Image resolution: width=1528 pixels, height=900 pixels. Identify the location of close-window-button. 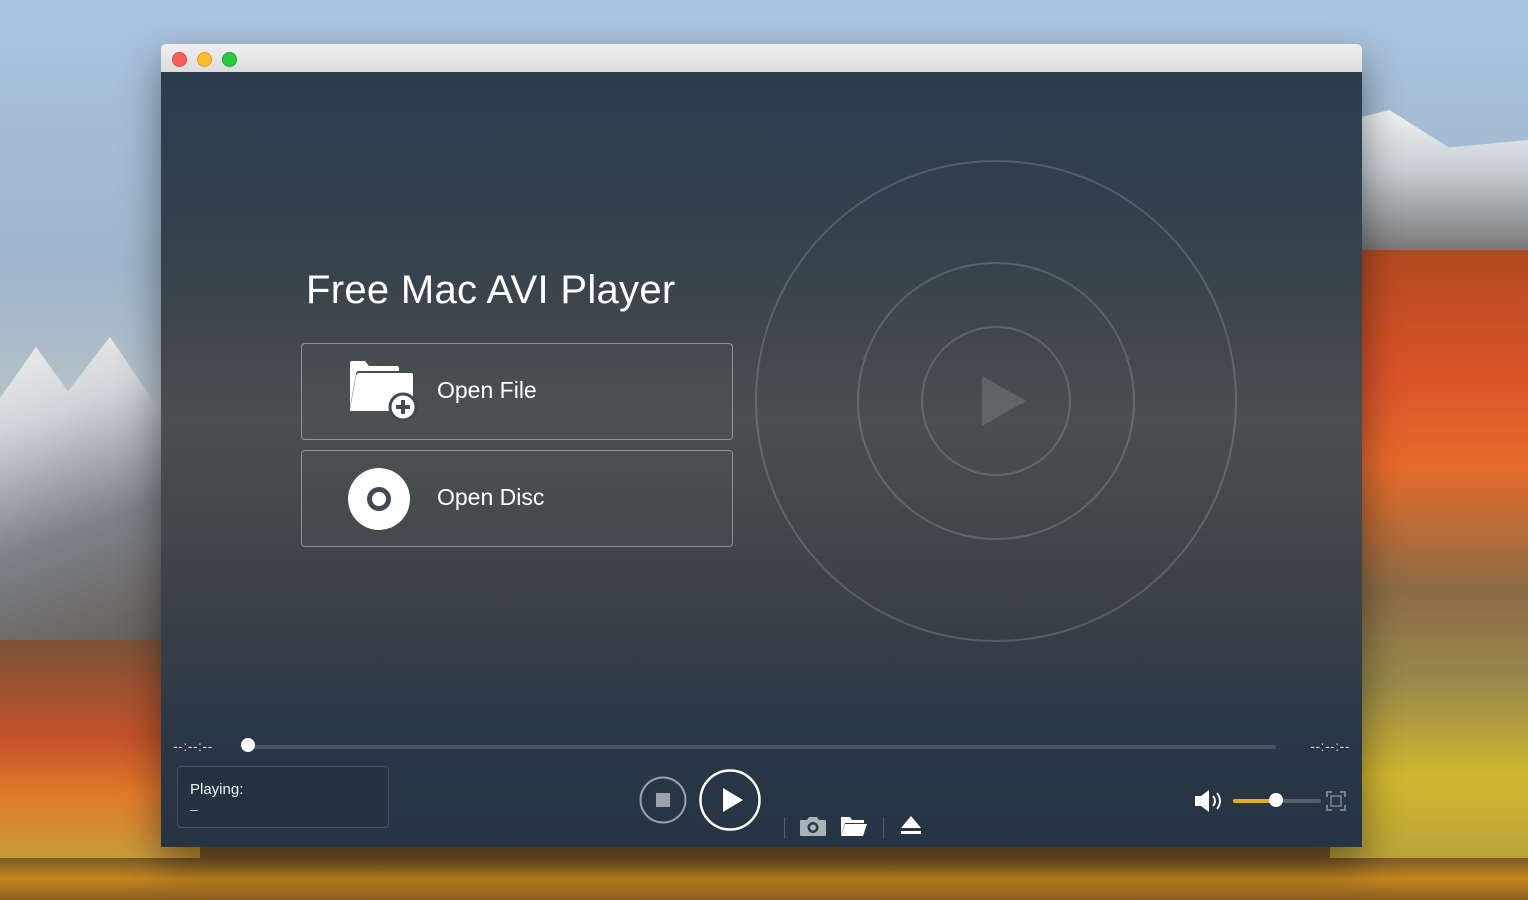
(179, 59).